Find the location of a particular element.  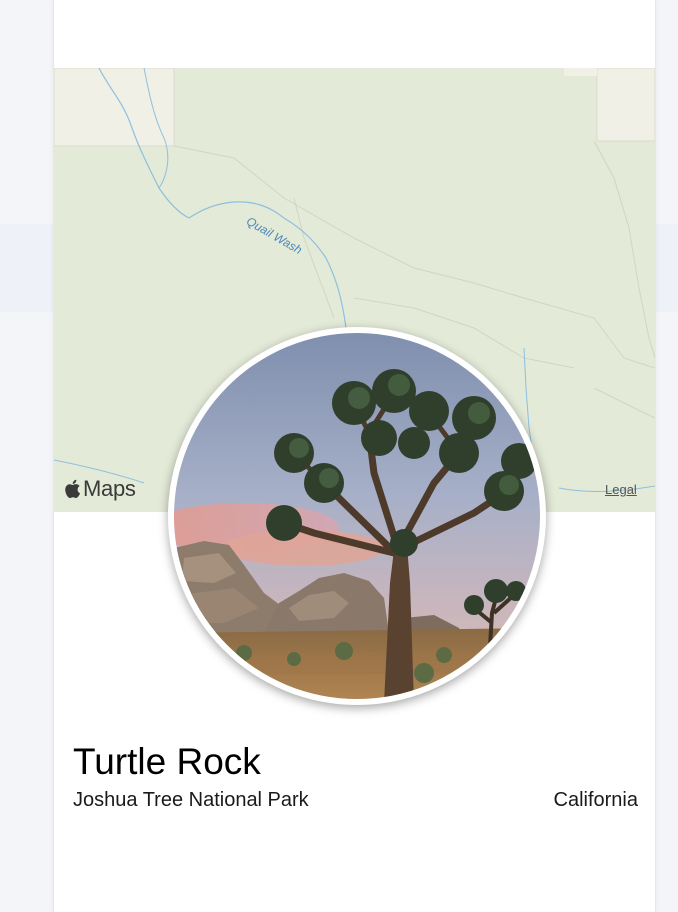

maps-attribution: Maps is located at coordinates (100, 489).